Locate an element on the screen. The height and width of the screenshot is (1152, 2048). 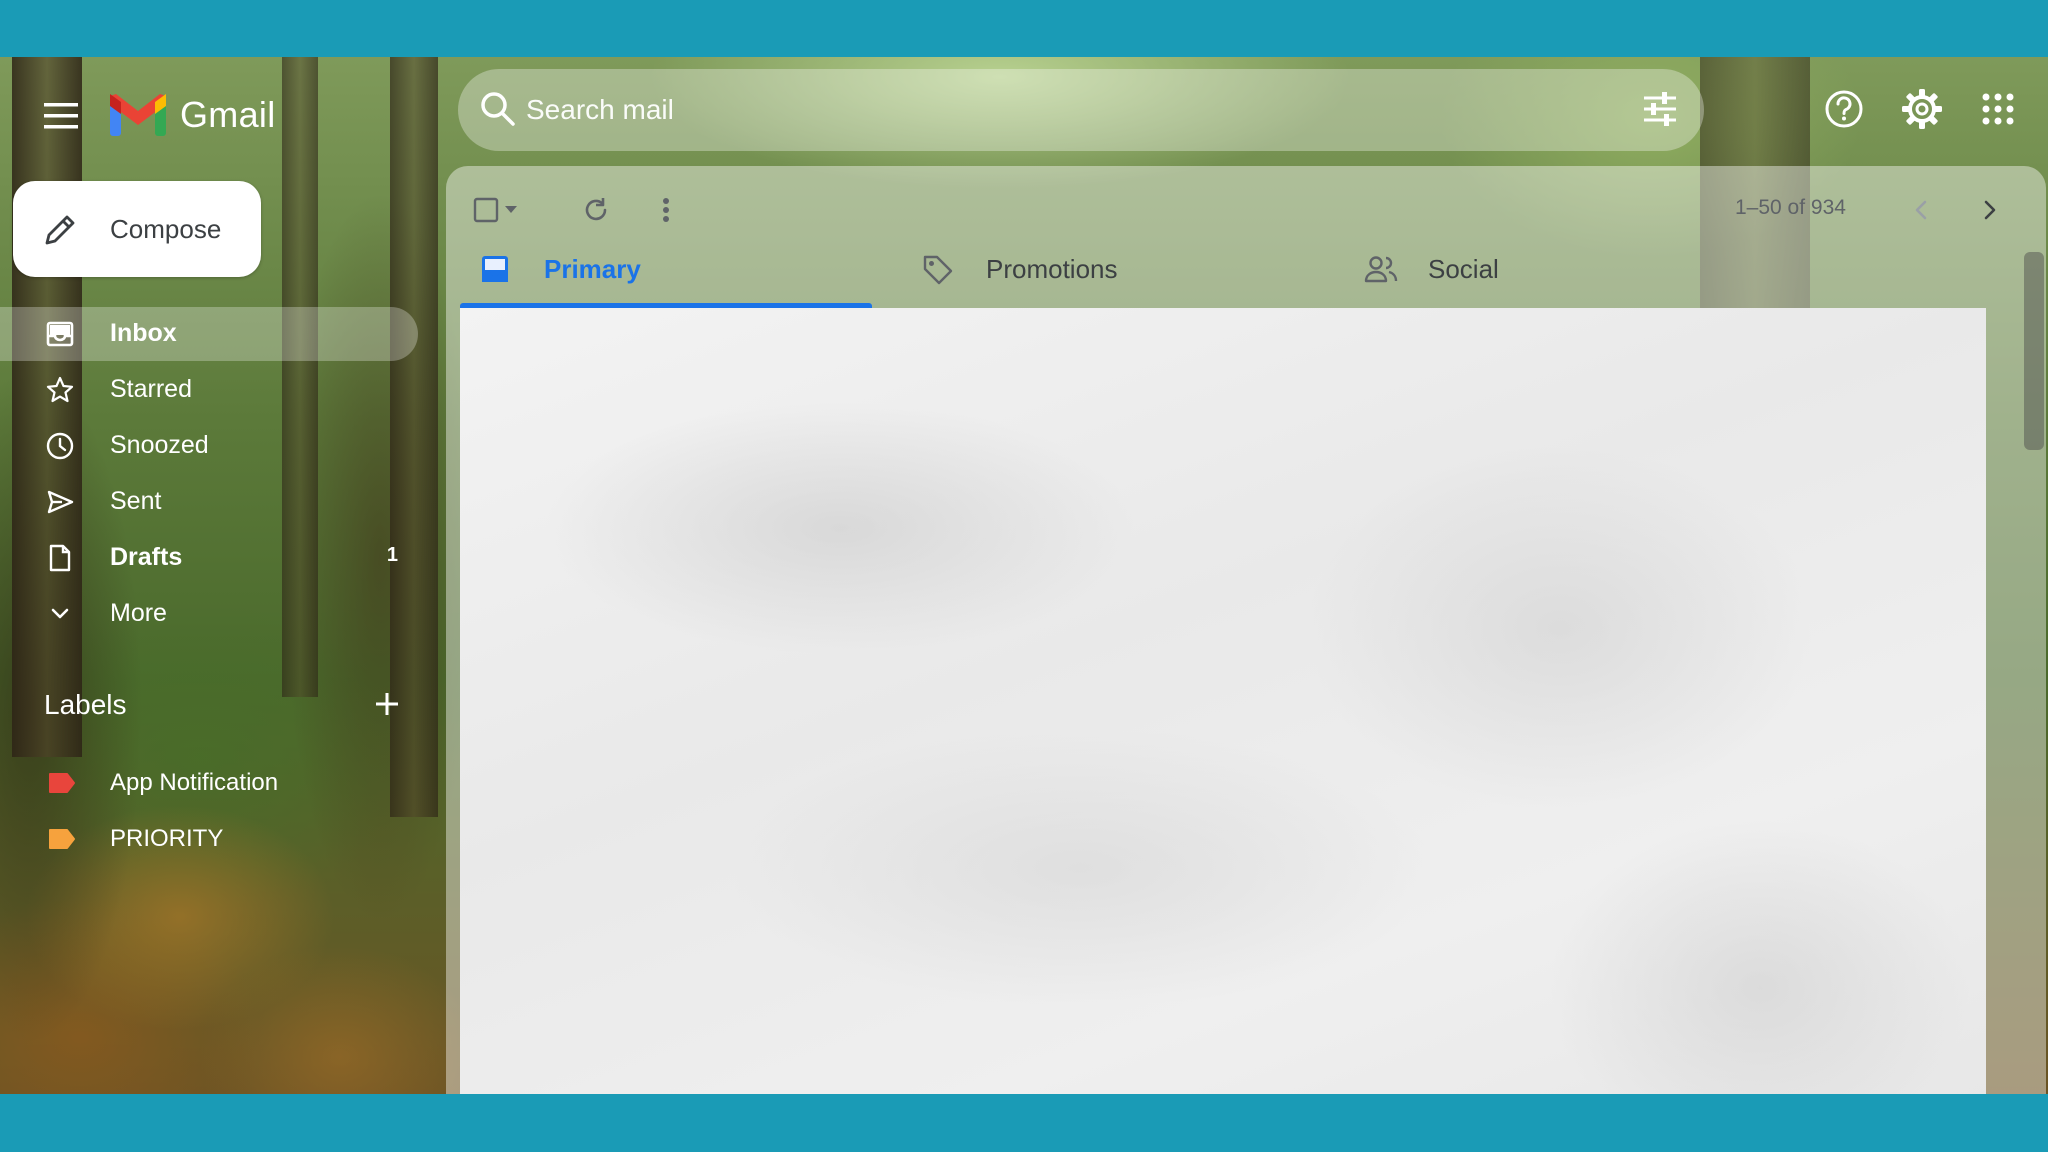
more-vert-icon is located at coordinates (666, 210).